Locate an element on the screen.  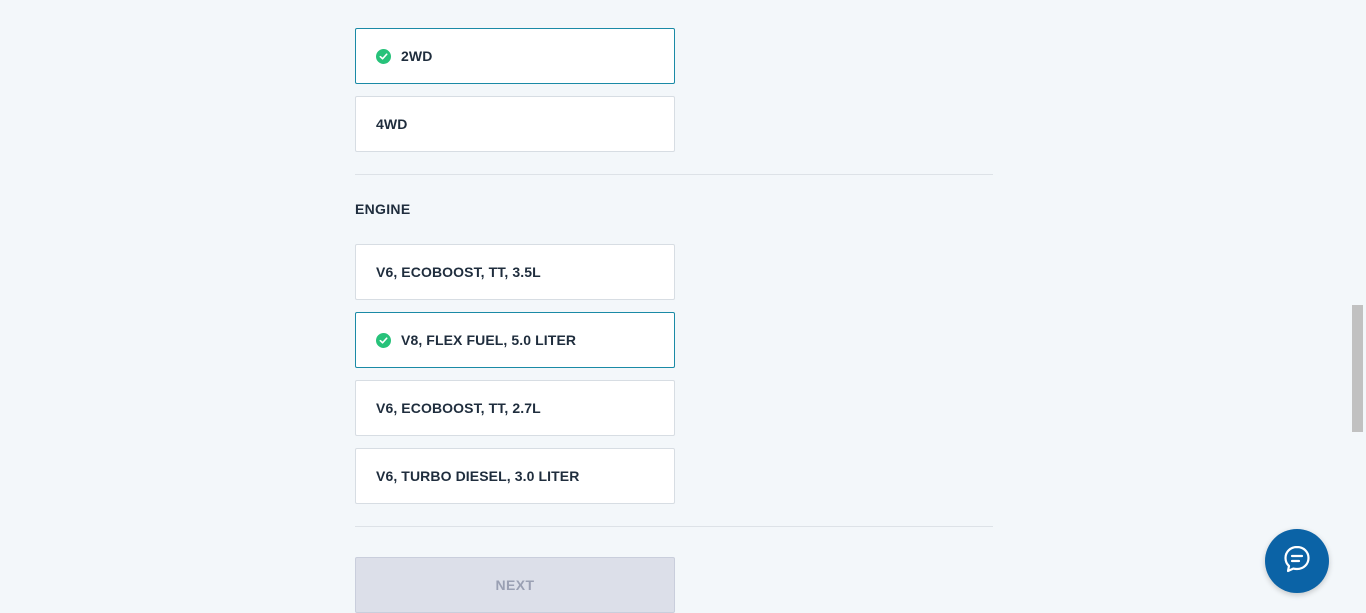
engine-option-v6-ecoboost-2-7: V6, ECOBOOST, TT, 2.7L is located at coordinates (515, 408).